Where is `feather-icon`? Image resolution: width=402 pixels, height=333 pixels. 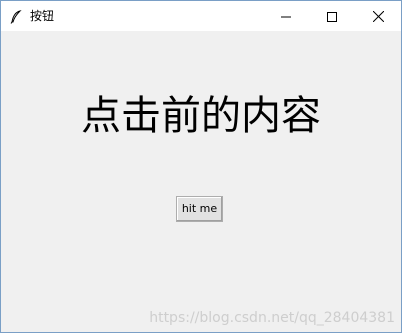
feather-icon is located at coordinates (16, 16).